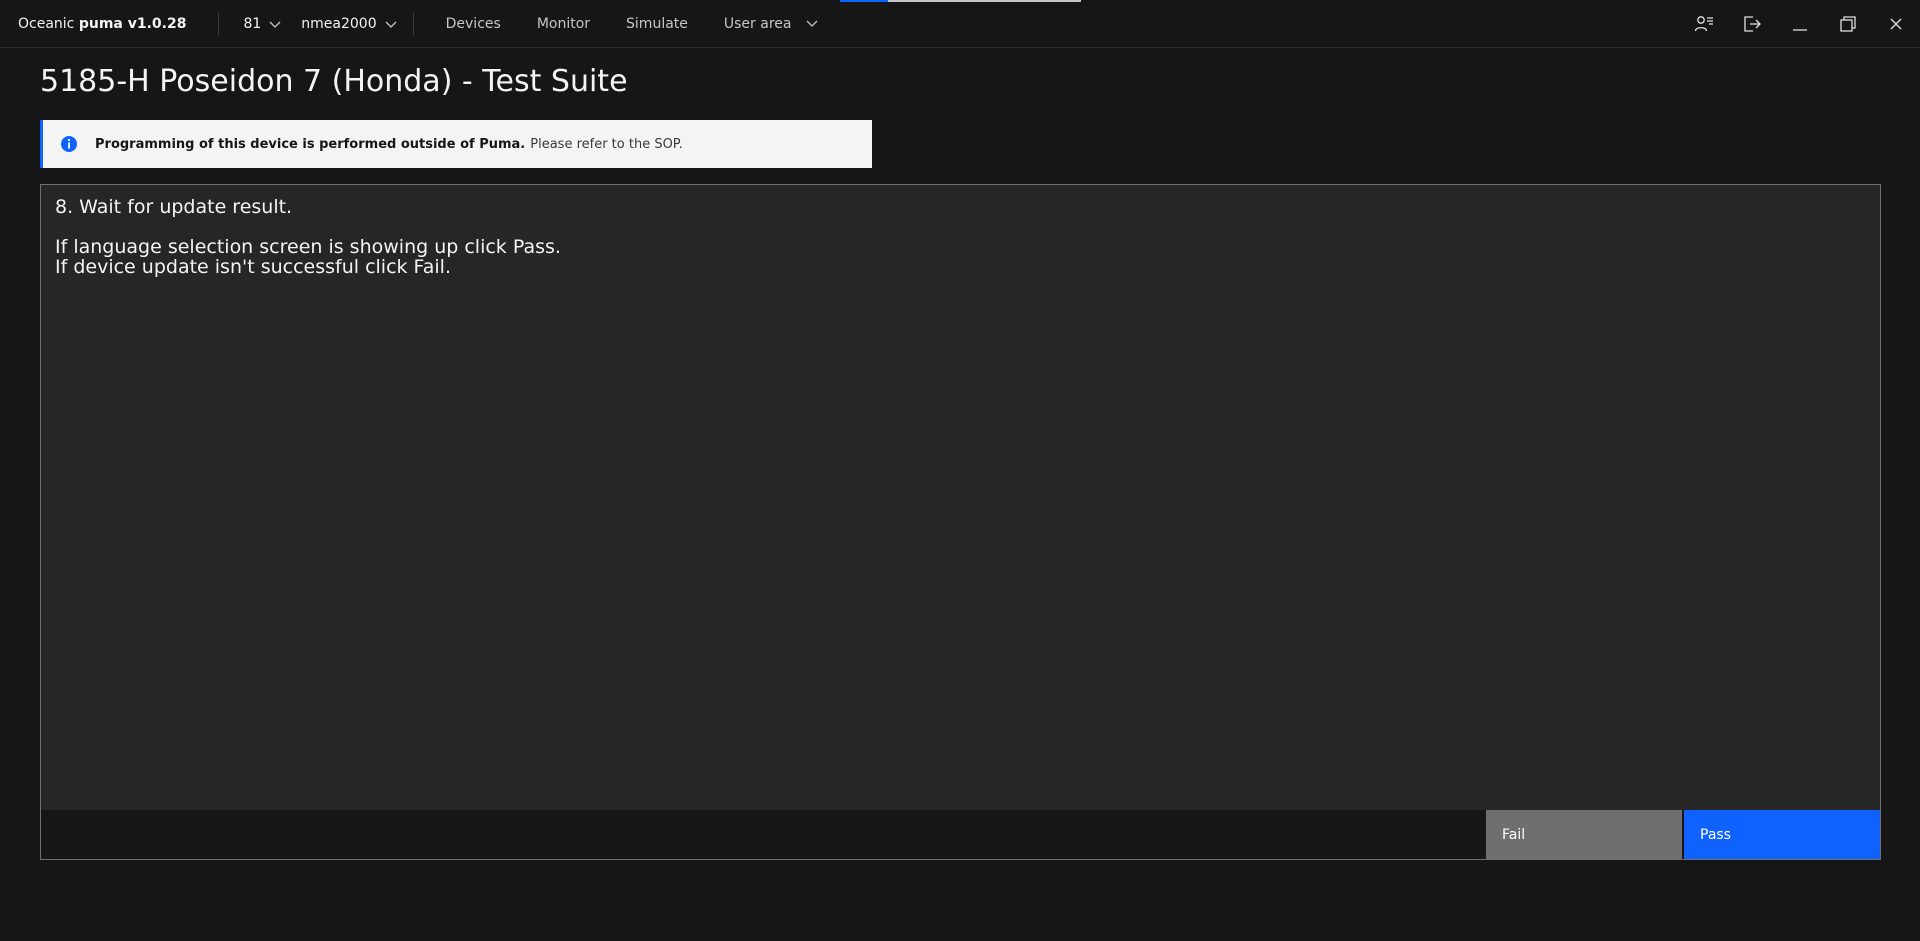 The image size is (1920, 941). I want to click on minimize-button, so click(1800, 24).